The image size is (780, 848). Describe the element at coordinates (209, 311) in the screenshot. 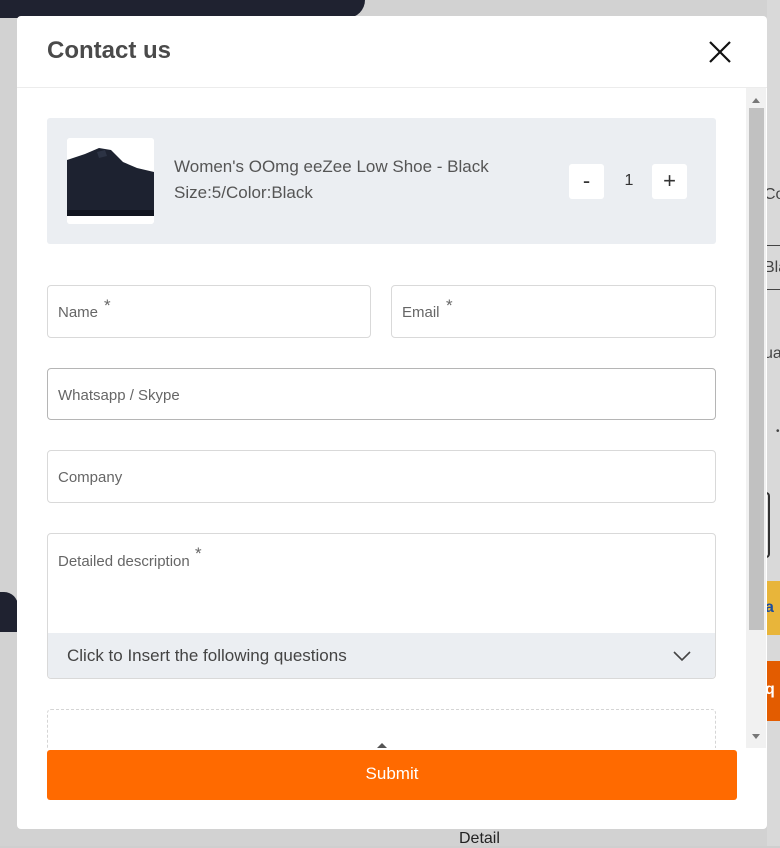

I see `name-field: Name *` at that location.